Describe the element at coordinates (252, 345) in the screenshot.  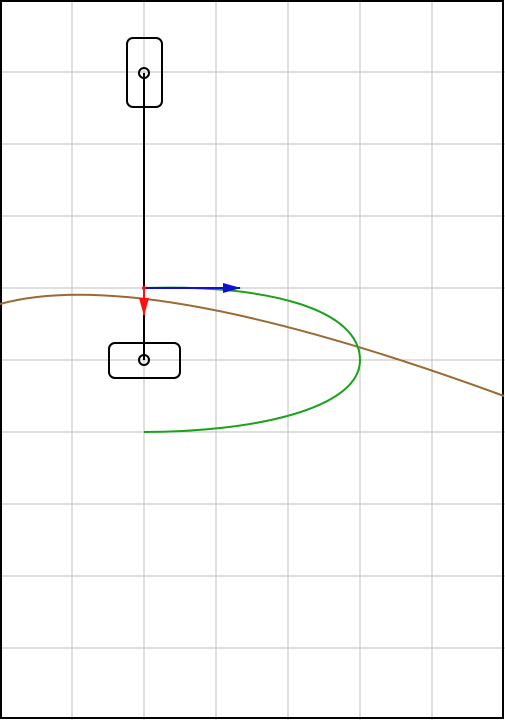
I see `trajectory-large-arc` at that location.